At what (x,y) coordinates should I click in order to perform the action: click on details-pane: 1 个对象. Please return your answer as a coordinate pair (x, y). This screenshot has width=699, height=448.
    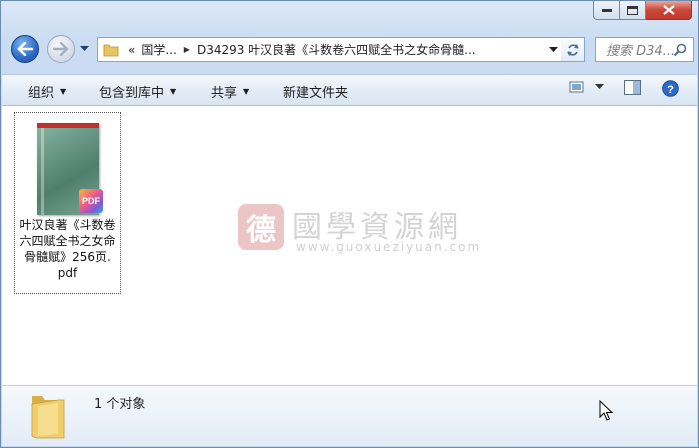
    Looking at the image, I should click on (349, 415).